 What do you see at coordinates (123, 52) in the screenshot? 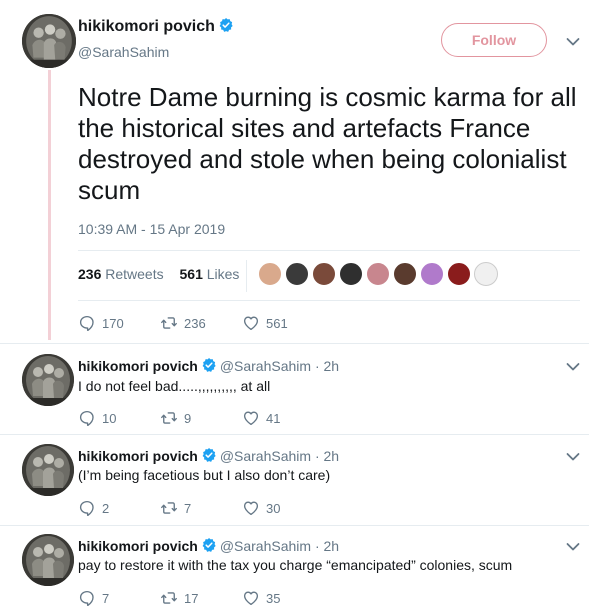
I see `author-handle: @SarahSahim` at bounding box center [123, 52].